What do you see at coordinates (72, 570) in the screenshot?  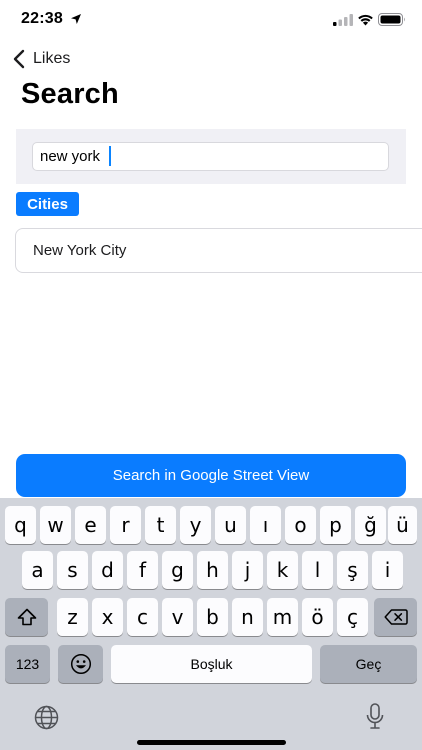 I see `key-s: s` at bounding box center [72, 570].